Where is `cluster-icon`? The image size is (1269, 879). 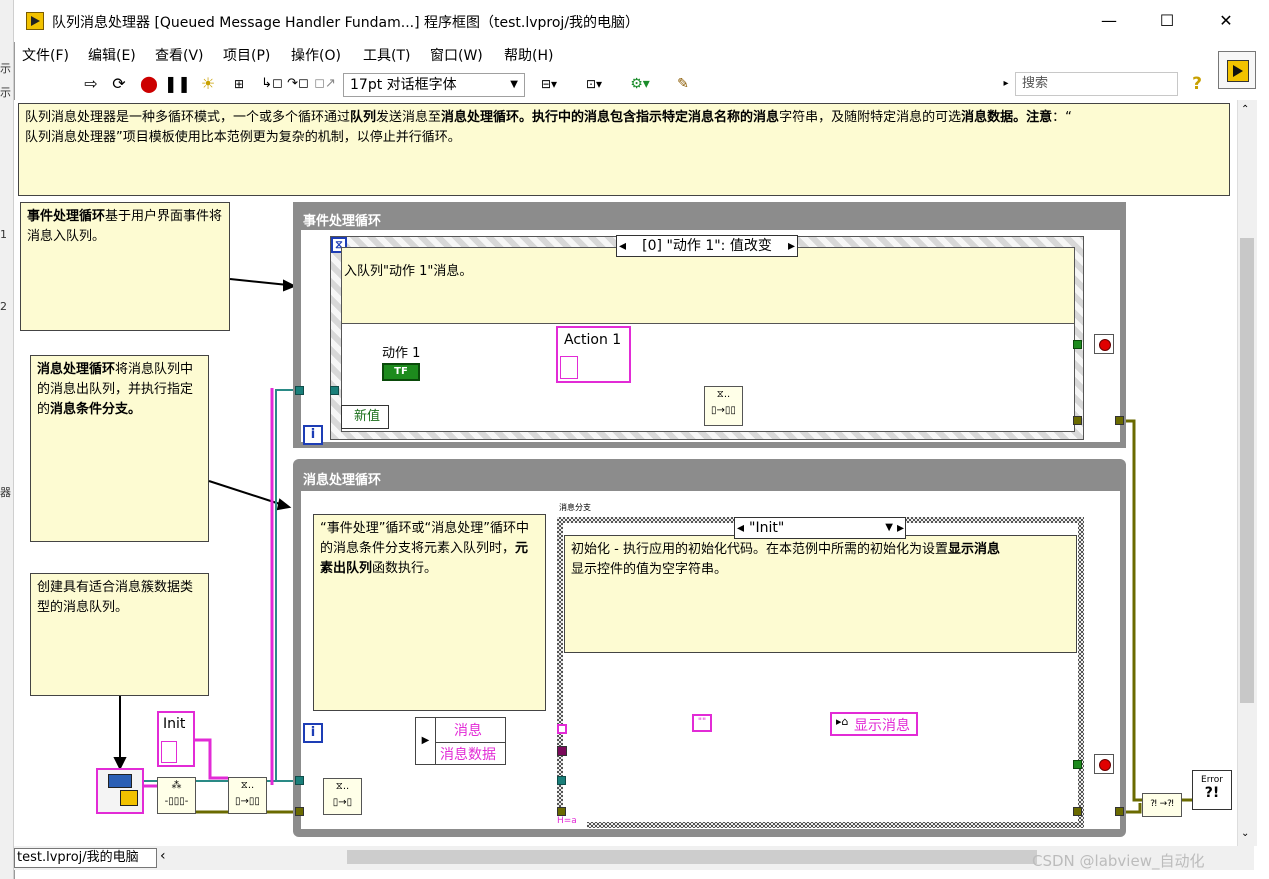 cluster-icon is located at coordinates (120, 781).